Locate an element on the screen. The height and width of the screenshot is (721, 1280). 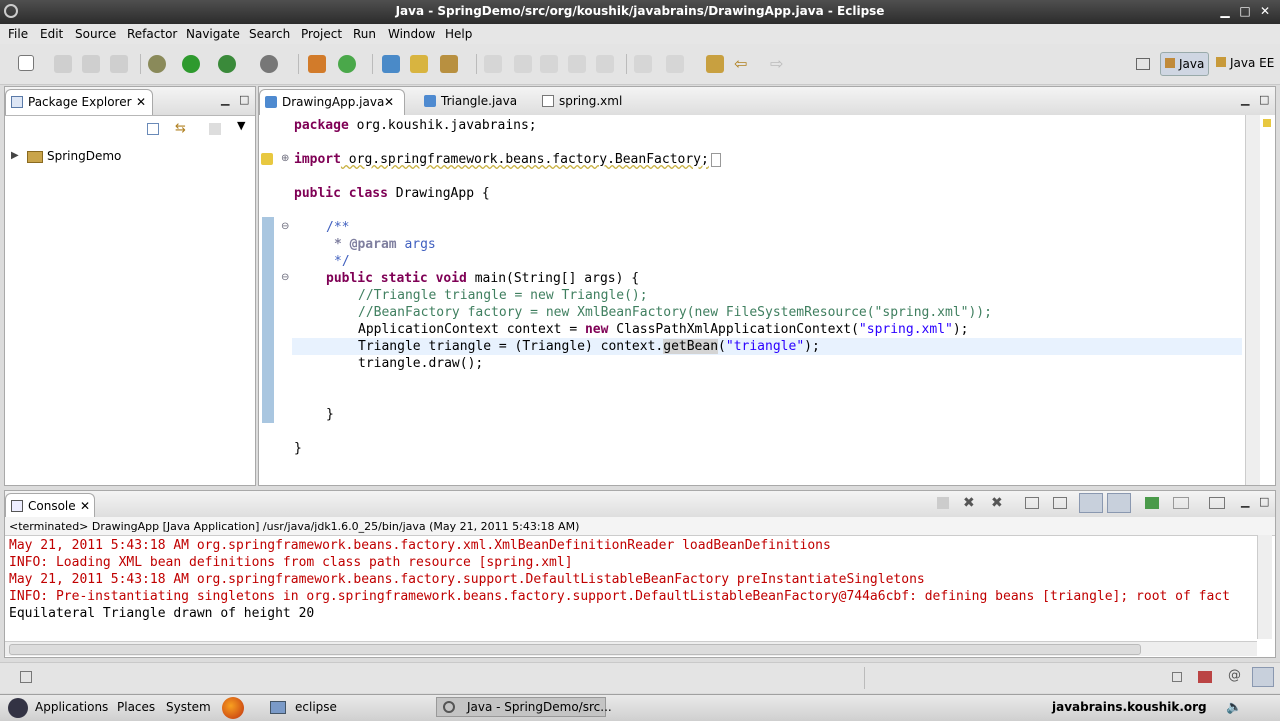
console-vertical-scrollbar is located at coordinates (1264, 587).